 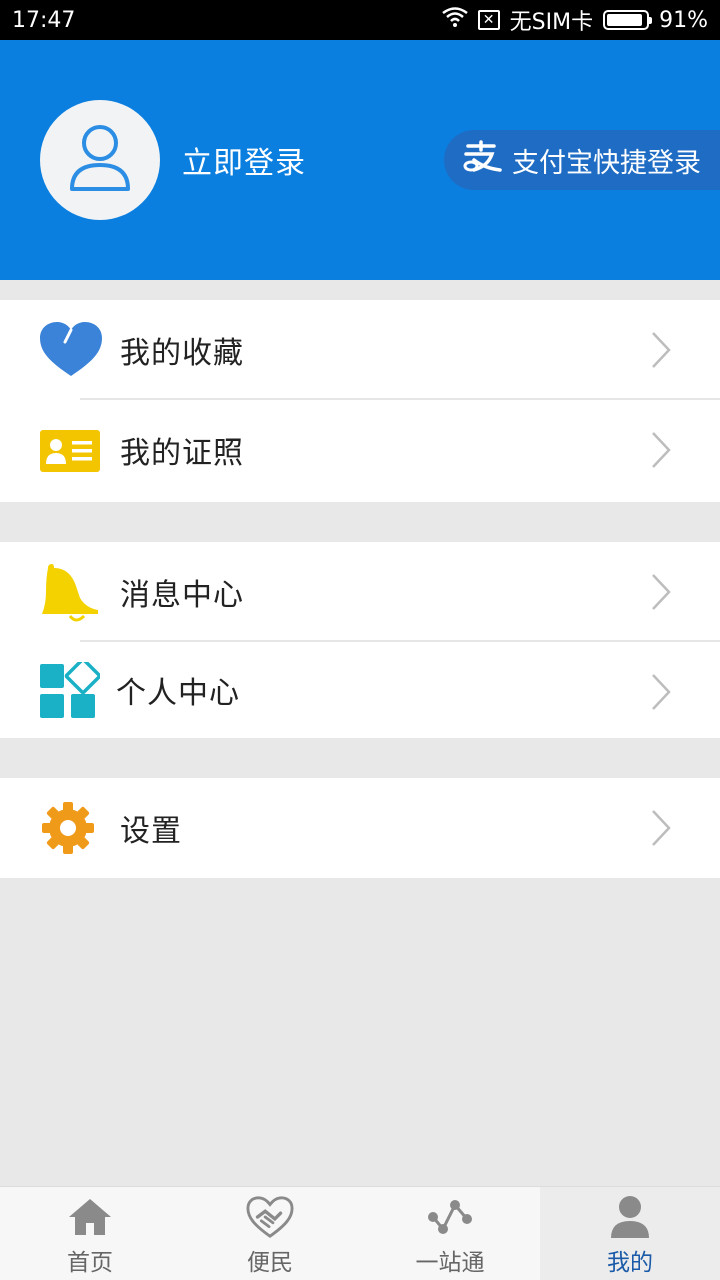 What do you see at coordinates (70, 828) in the screenshot?
I see `gear-icon` at bounding box center [70, 828].